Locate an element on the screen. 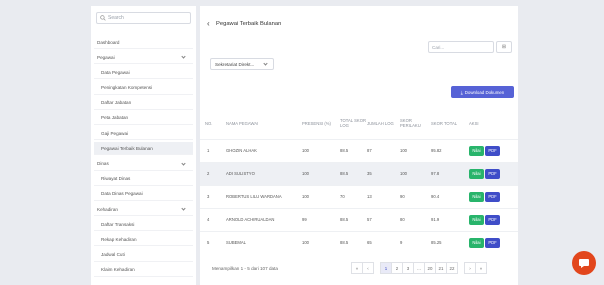 This screenshot has width=604, height=285. cell-total: 90.4 is located at coordinates (450, 196).